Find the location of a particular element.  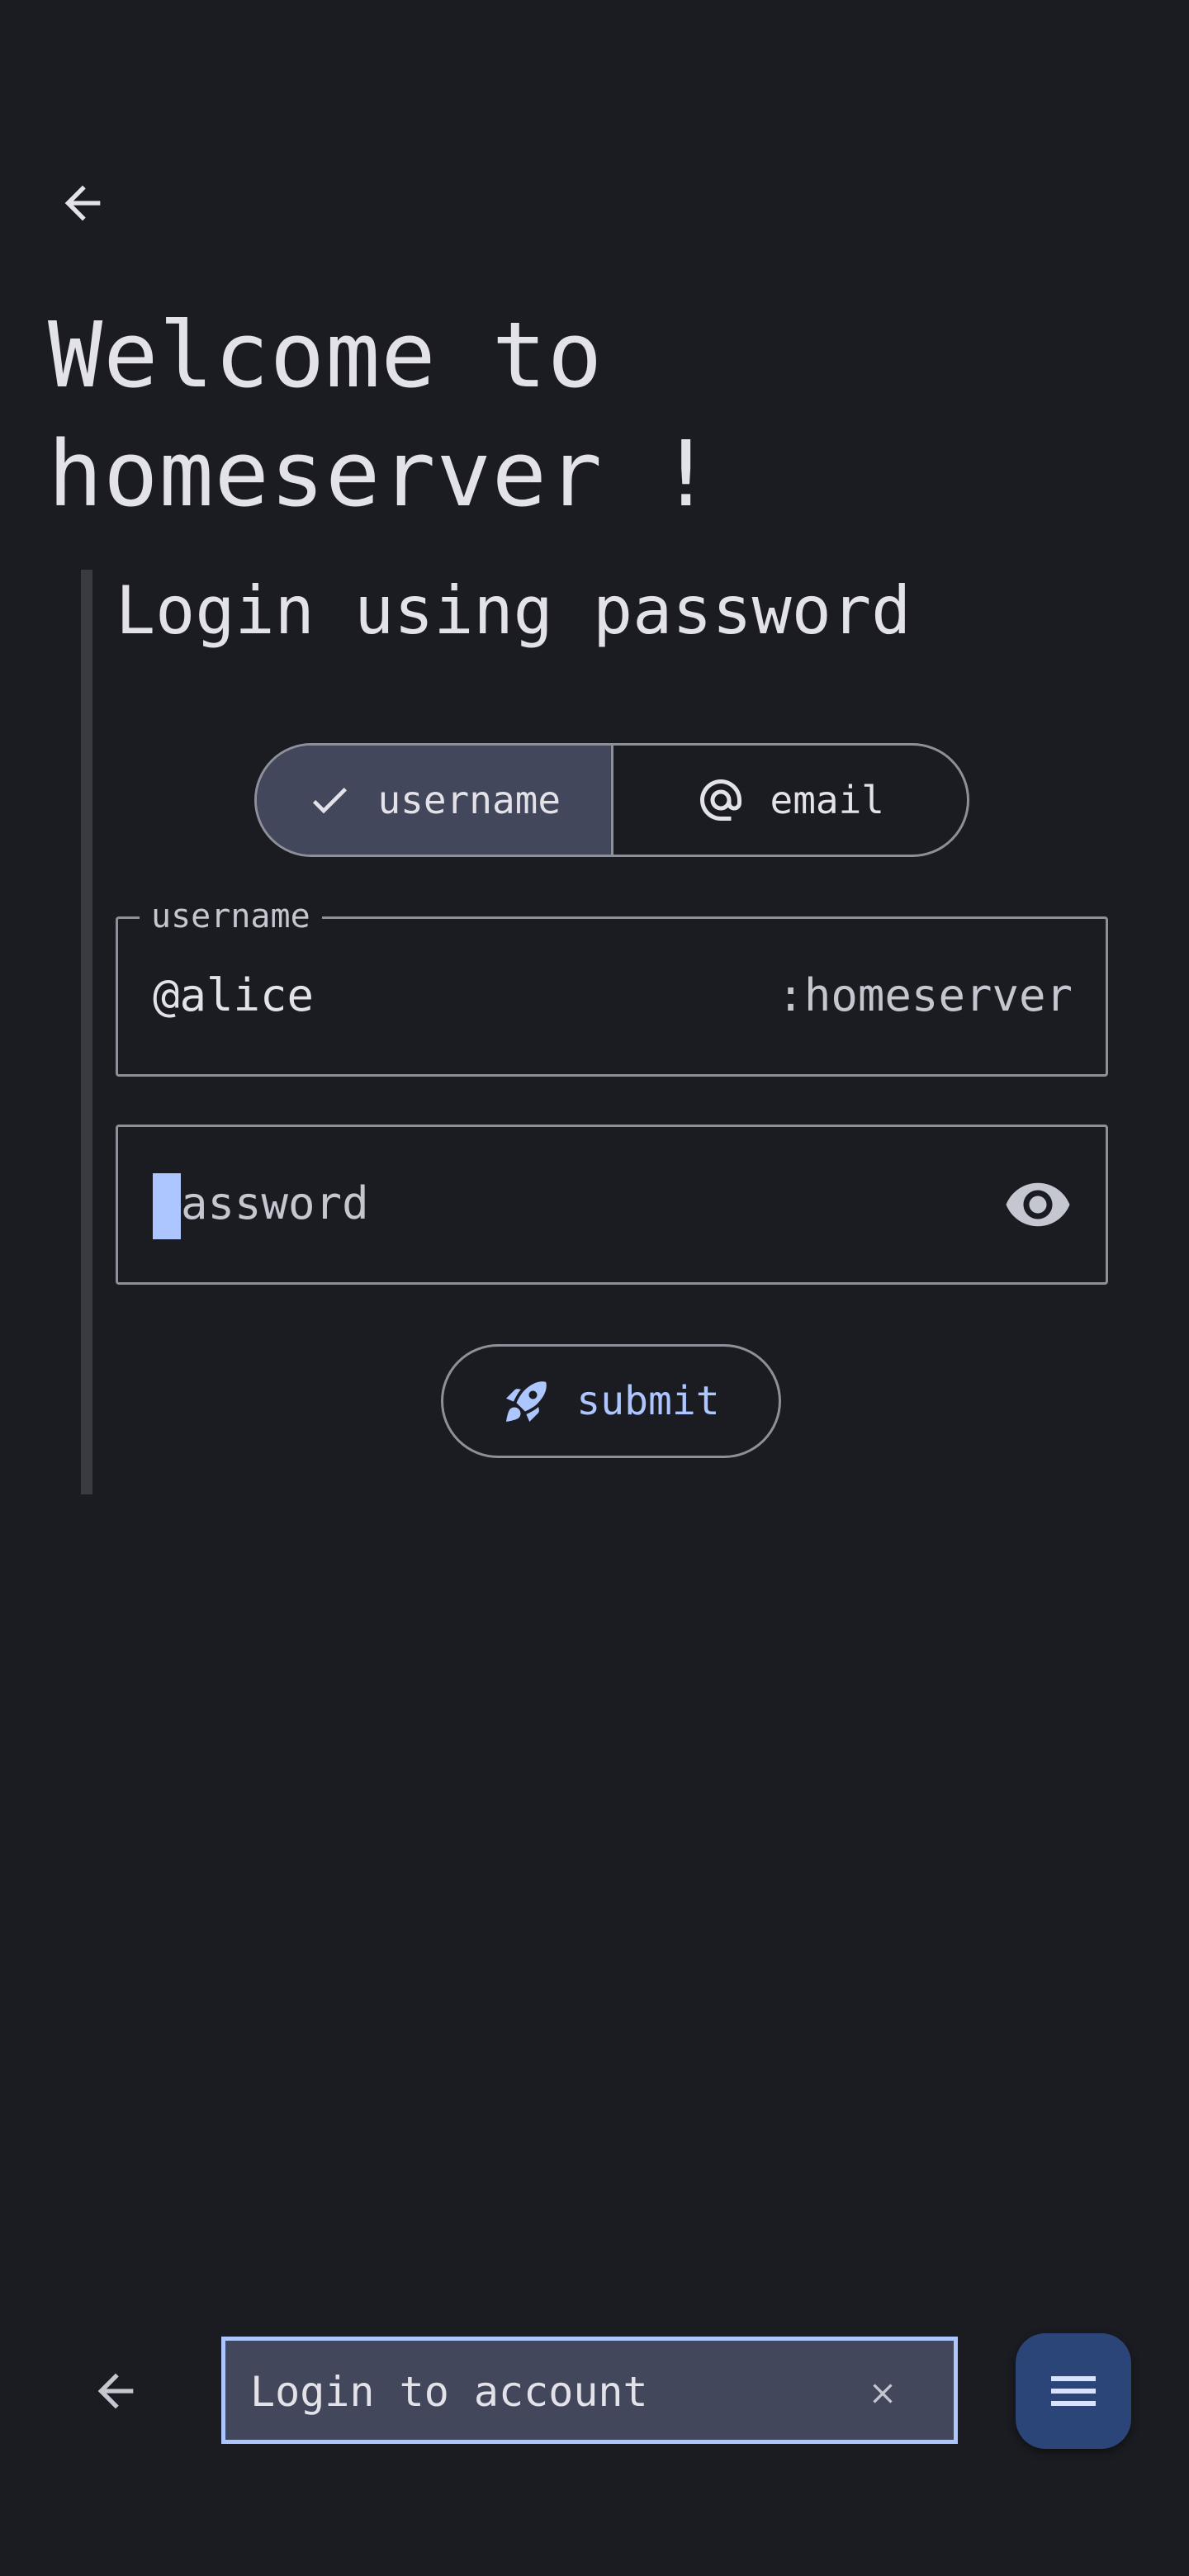

homeserver-suffix: :homeserver is located at coordinates (925, 995).